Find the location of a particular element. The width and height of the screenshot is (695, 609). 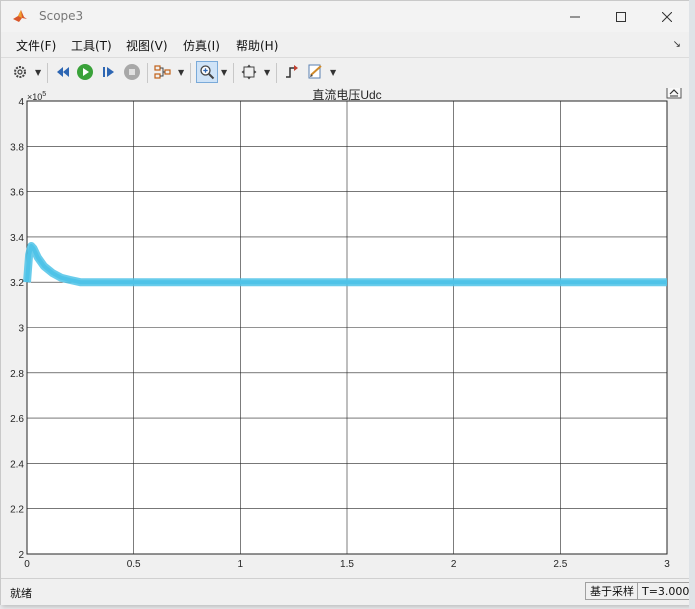

settings-button is located at coordinates (20, 72).